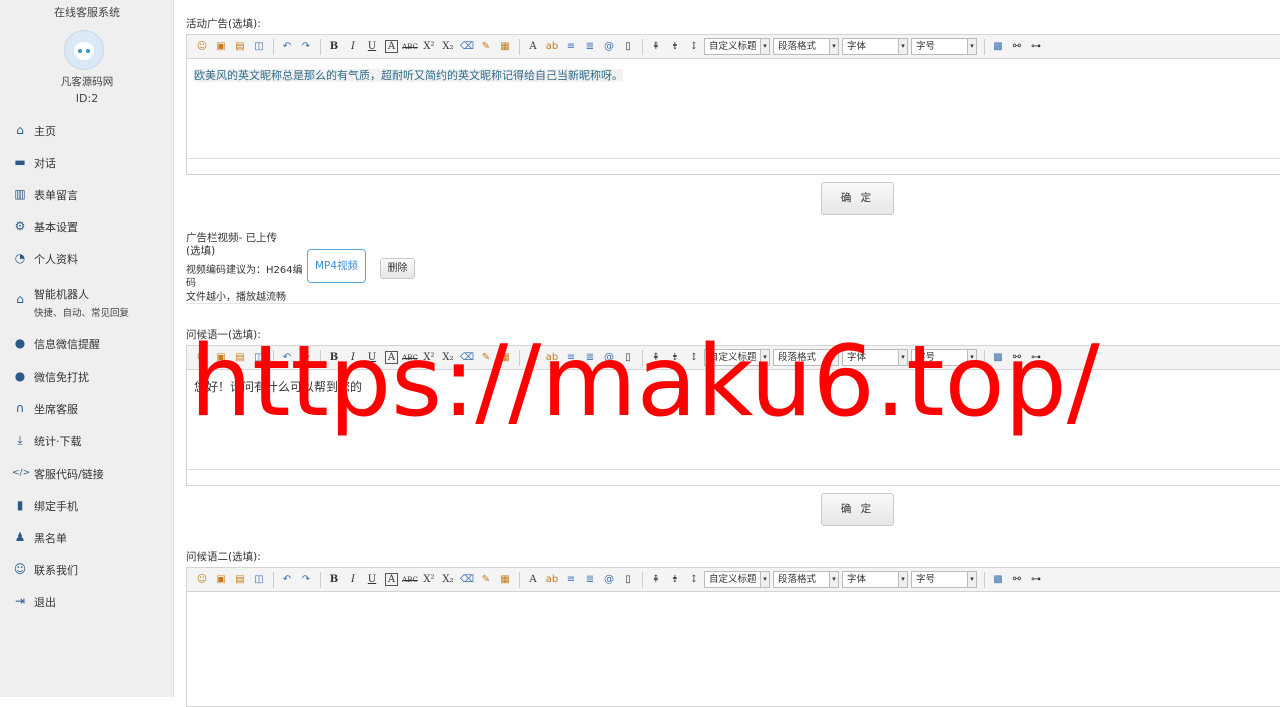  What do you see at coordinates (45, 195) in the screenshot?
I see `sidebar-item-form-messages: ▥ 表单留言` at bounding box center [45, 195].